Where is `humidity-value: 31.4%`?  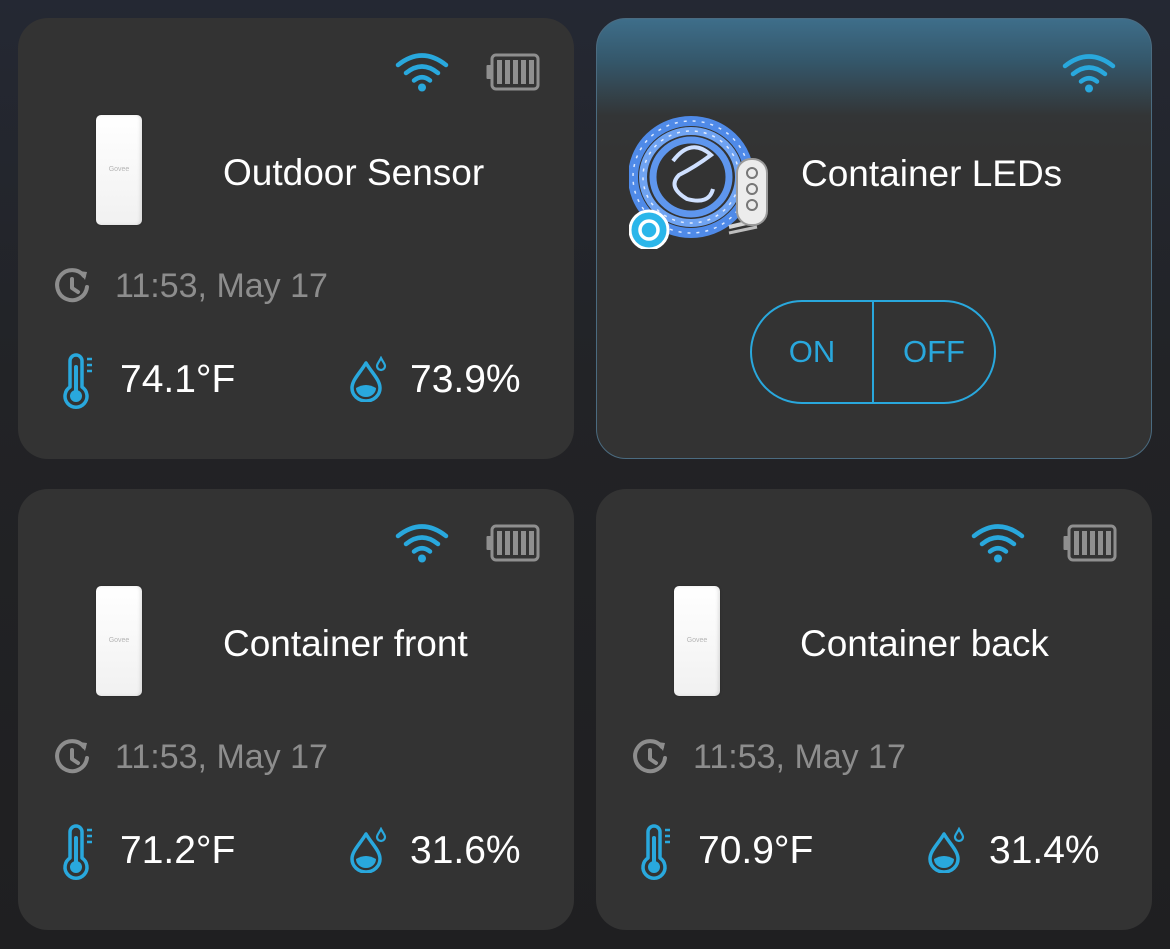
humidity-value: 31.4% is located at coordinates (1044, 850).